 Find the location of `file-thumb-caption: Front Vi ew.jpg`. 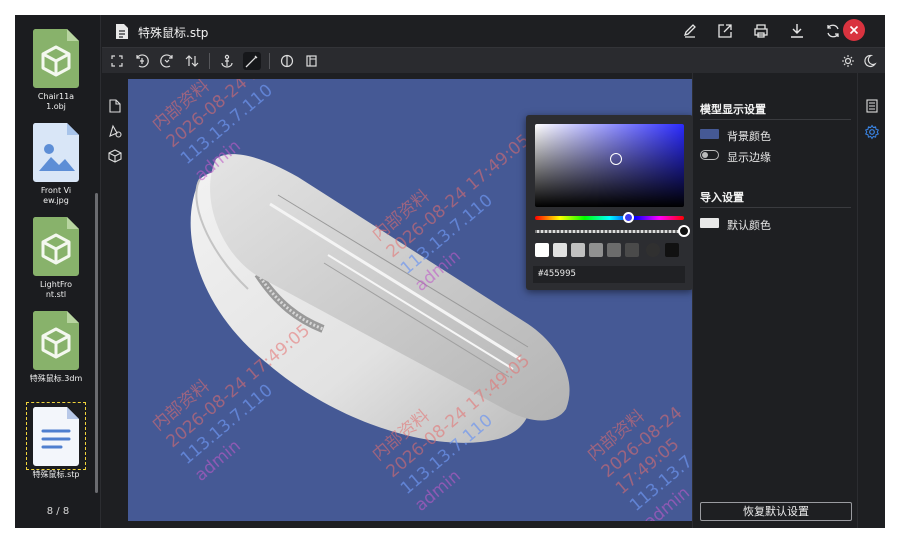

file-thumb-caption: Front Vi ew.jpg is located at coordinates (56, 195).